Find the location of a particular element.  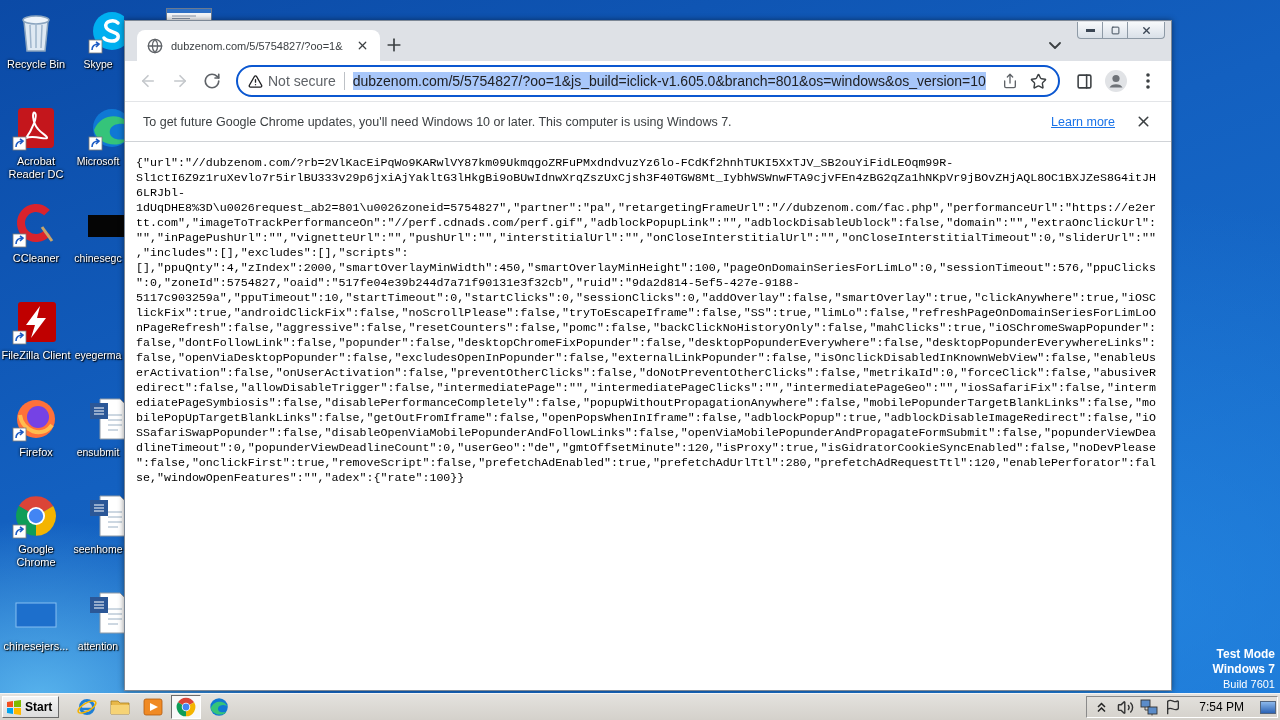

reload-icon is located at coordinates (212, 81).